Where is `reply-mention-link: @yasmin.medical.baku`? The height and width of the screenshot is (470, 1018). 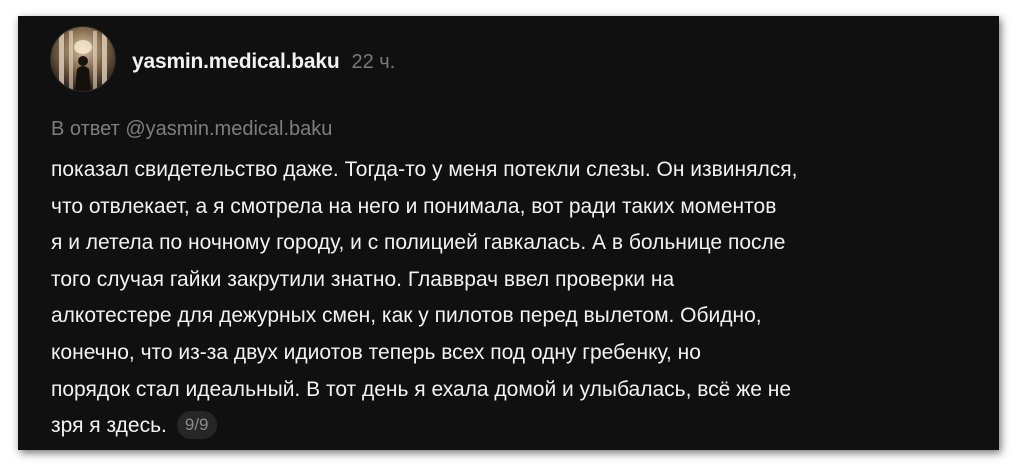
reply-mention-link: @yasmin.medical.baku is located at coordinates (228, 129).